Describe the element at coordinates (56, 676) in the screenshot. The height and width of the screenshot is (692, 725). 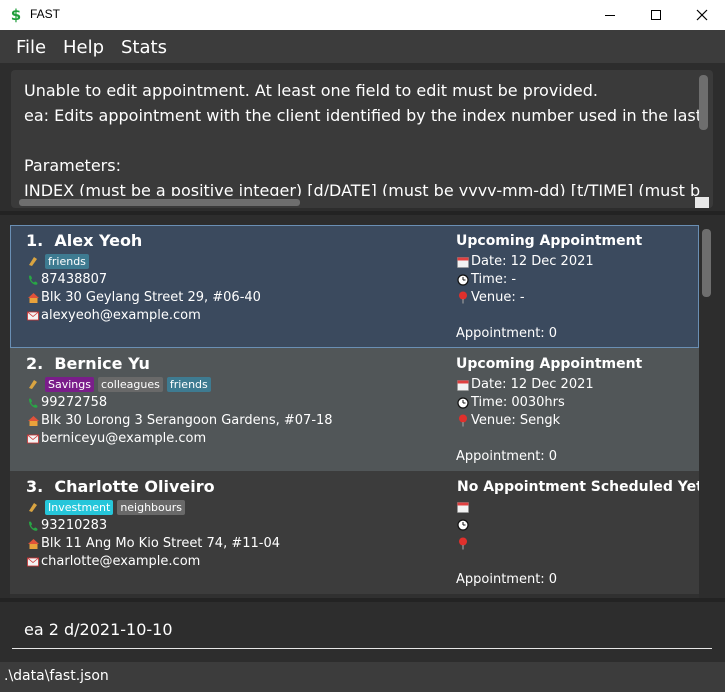
I see `save-location-text: .\data\fast.json` at that location.